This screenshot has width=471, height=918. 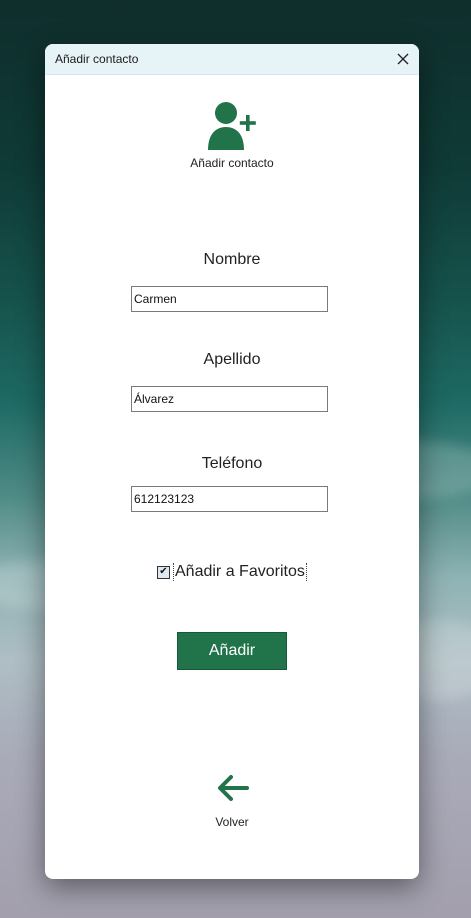 I want to click on close-icon, so click(x=403, y=59).